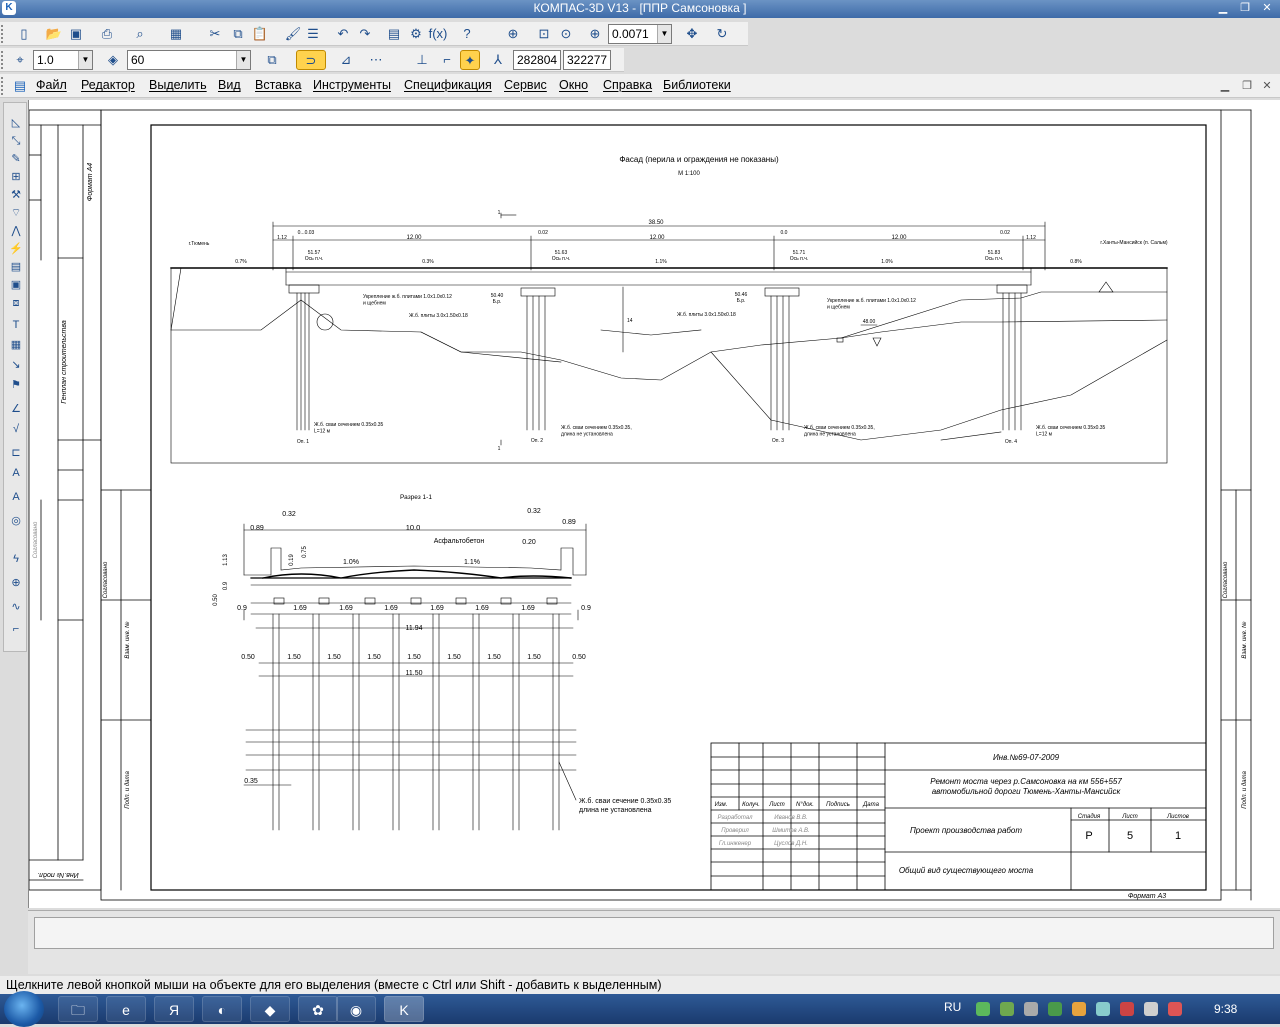 The height and width of the screenshot is (1027, 1280). What do you see at coordinates (16, 231) in the screenshot?
I see `select-icon: ⋀` at bounding box center [16, 231].